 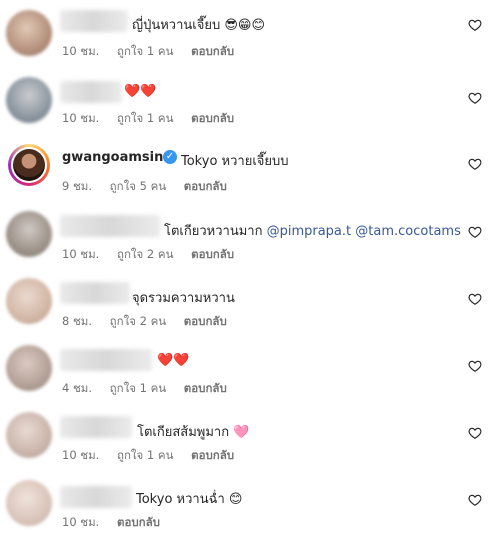 I want to click on comment-text-line: โตเกียวหวานมาก @pimprapa.t @tam.cocotams, so click(x=312, y=230).